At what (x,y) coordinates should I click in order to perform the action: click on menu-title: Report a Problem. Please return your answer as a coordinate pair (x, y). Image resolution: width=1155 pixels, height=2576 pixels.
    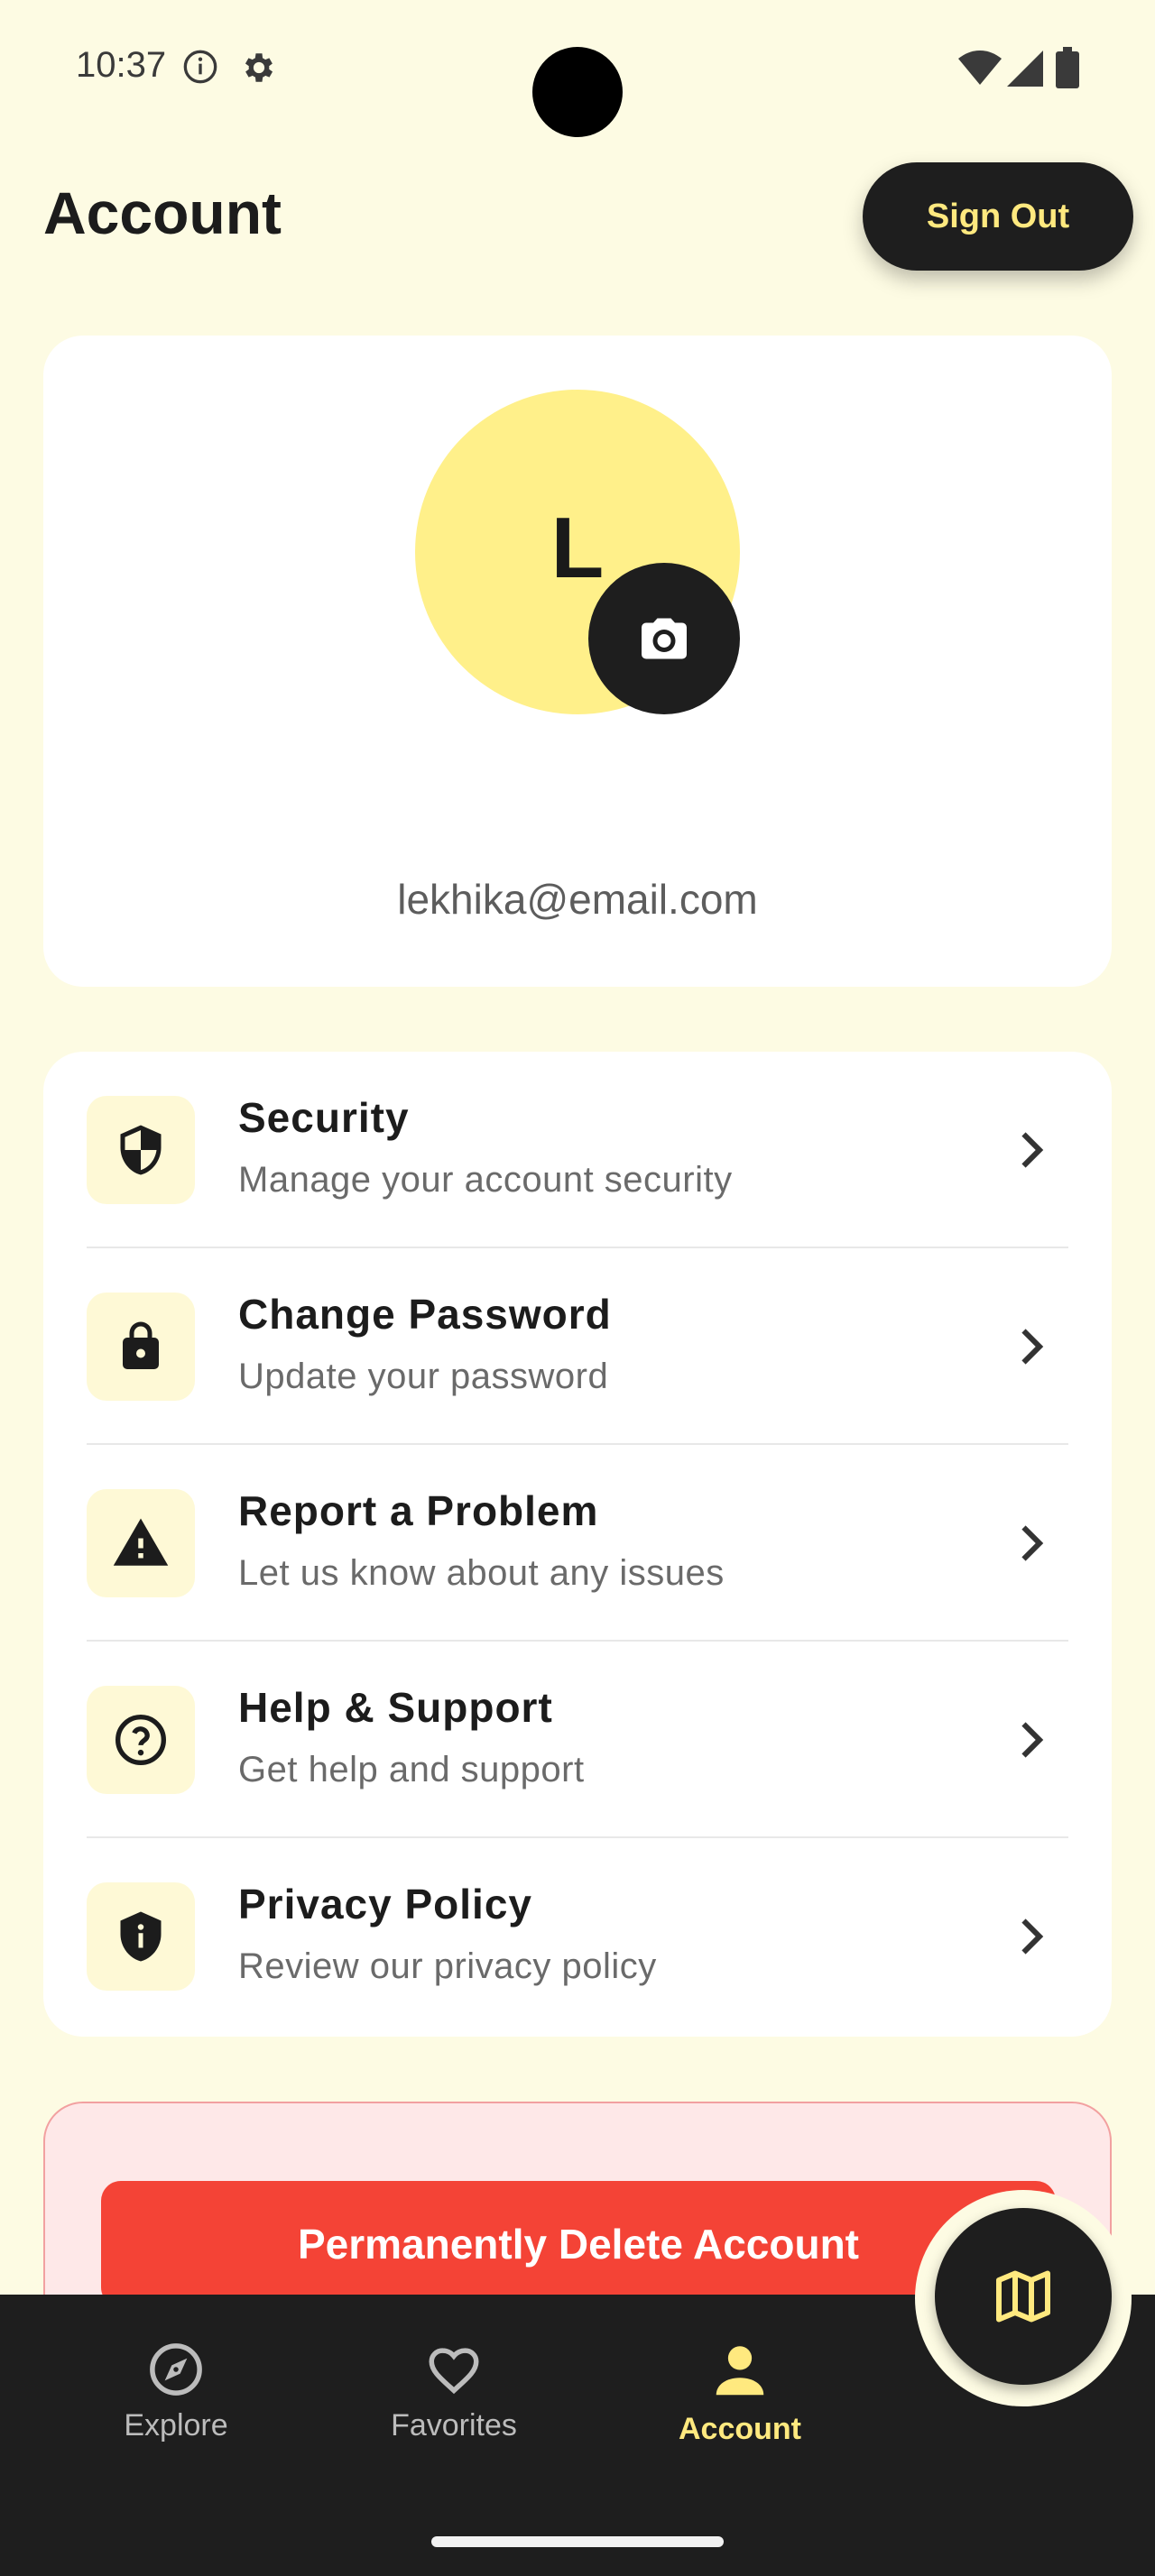
    Looking at the image, I should click on (418, 1510).